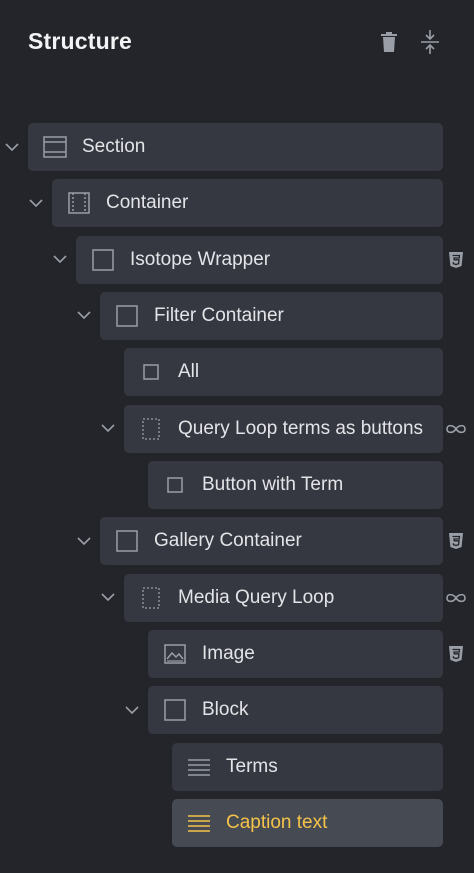 The height and width of the screenshot is (873, 474). What do you see at coordinates (80, 41) in the screenshot?
I see `panel-title: Structure` at bounding box center [80, 41].